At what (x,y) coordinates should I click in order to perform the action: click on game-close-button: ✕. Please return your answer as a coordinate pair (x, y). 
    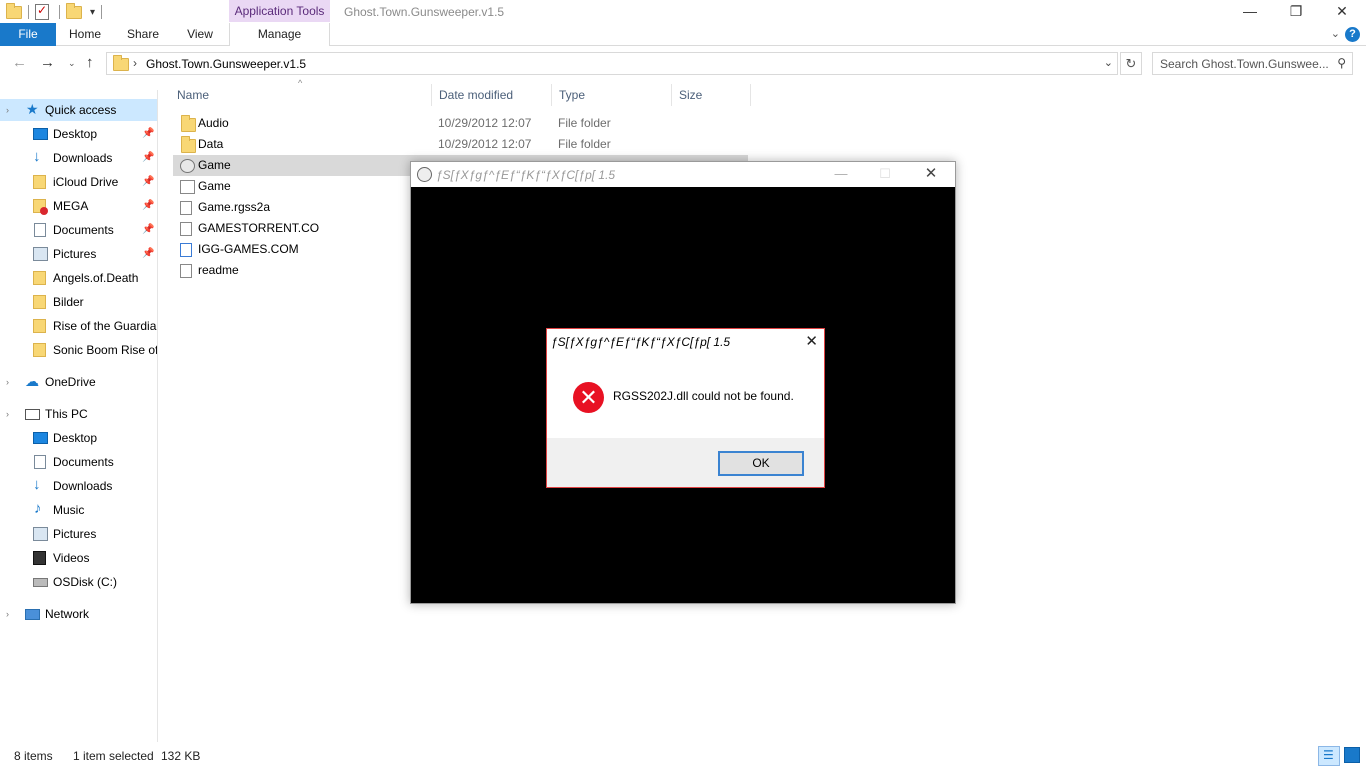
    Looking at the image, I should click on (931, 175).